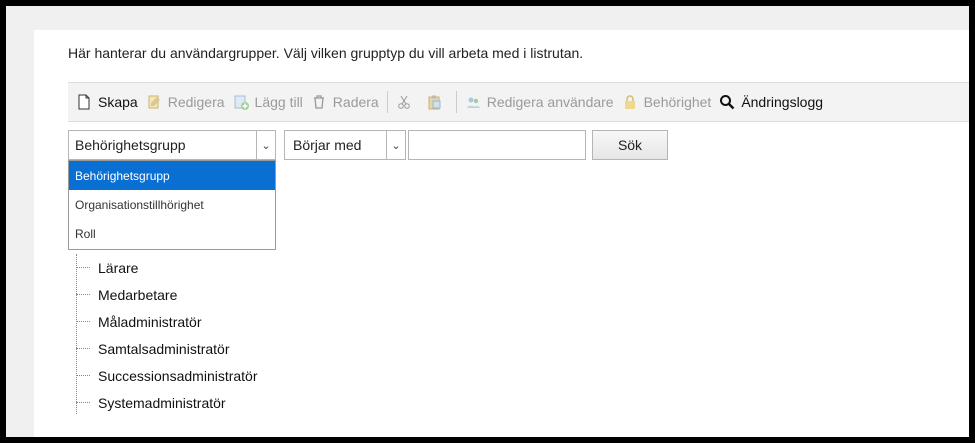 The width and height of the screenshot is (975, 443). Describe the element at coordinates (355, 102) in the screenshot. I see `delete-label: Radera` at that location.